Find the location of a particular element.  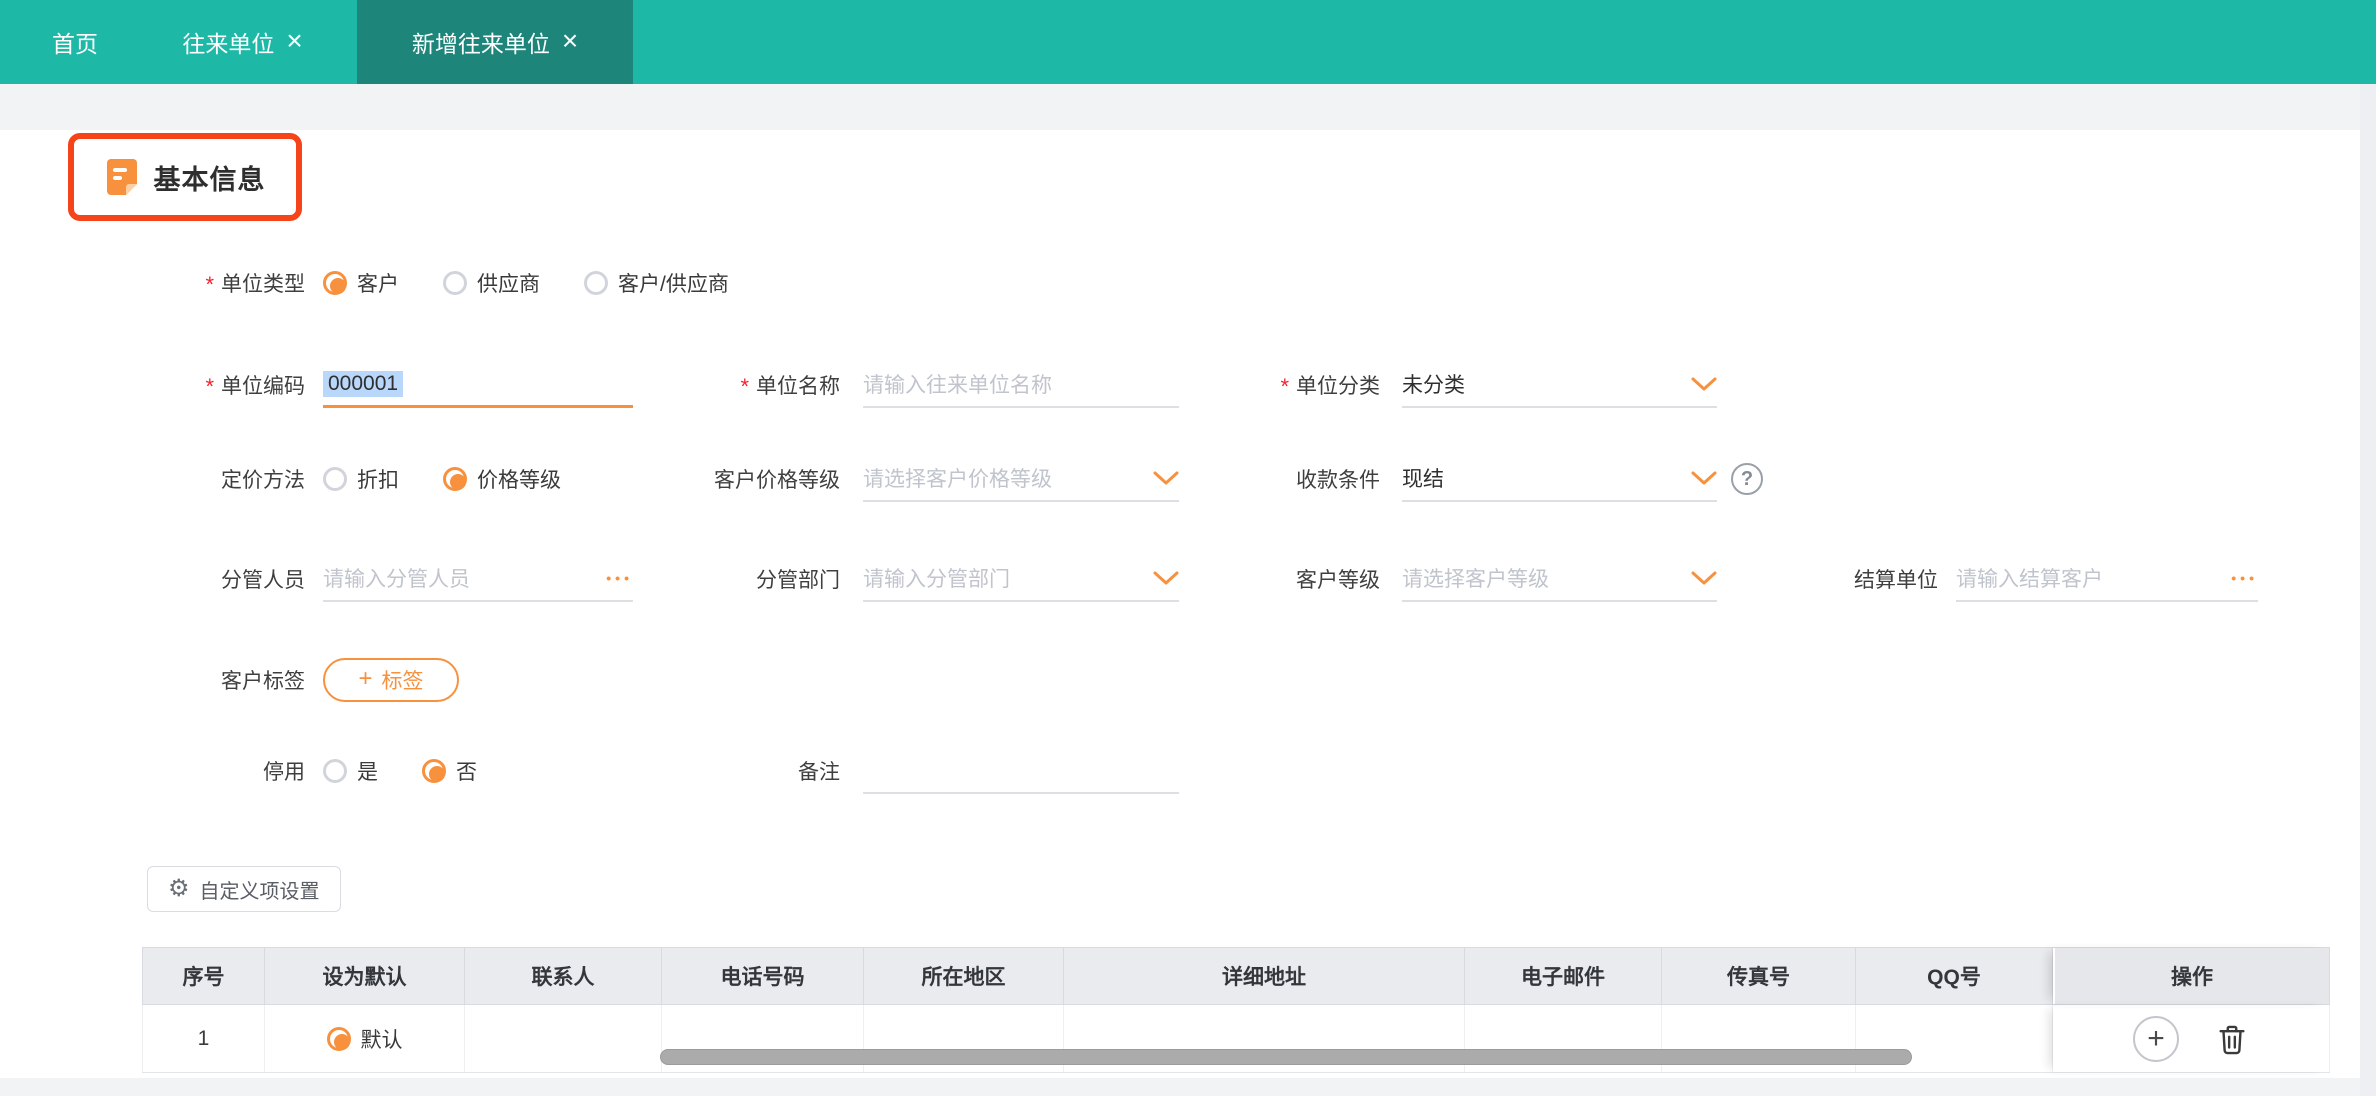

unit-category-select: 未分类 is located at coordinates (1559, 385).